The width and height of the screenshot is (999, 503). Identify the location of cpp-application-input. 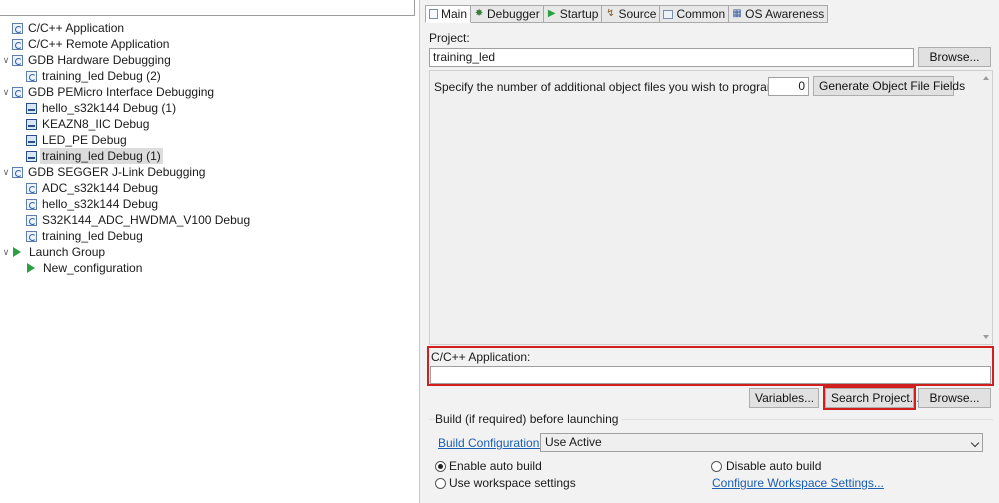
(710, 375).